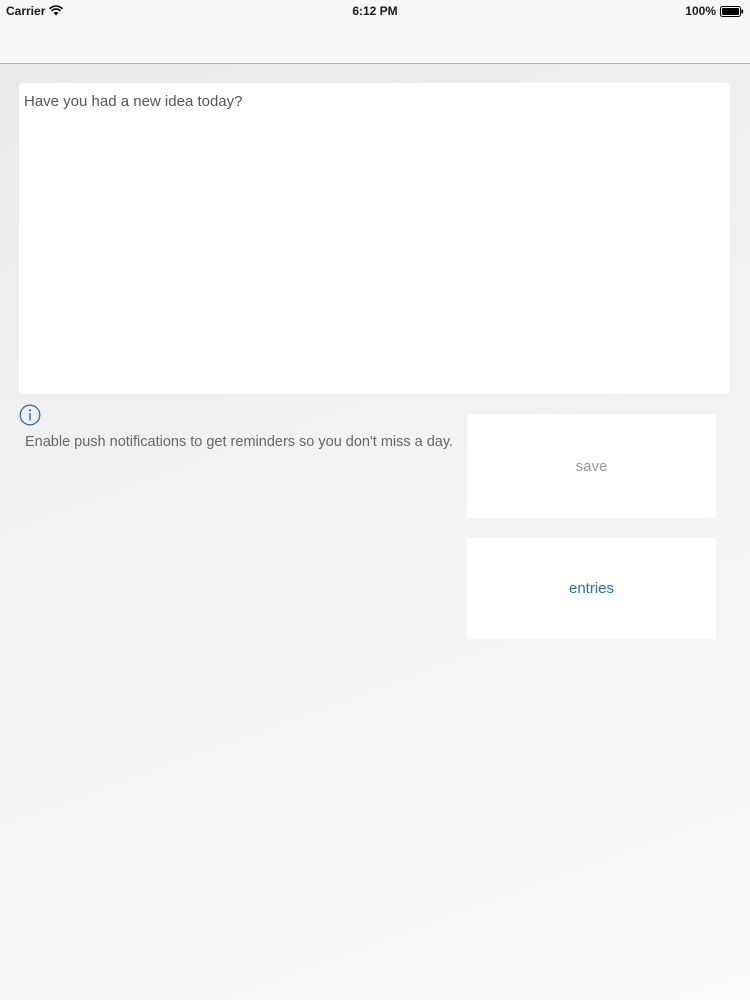 The width and height of the screenshot is (750, 1000). What do you see at coordinates (732, 11) in the screenshot?
I see `battery-icon` at bounding box center [732, 11].